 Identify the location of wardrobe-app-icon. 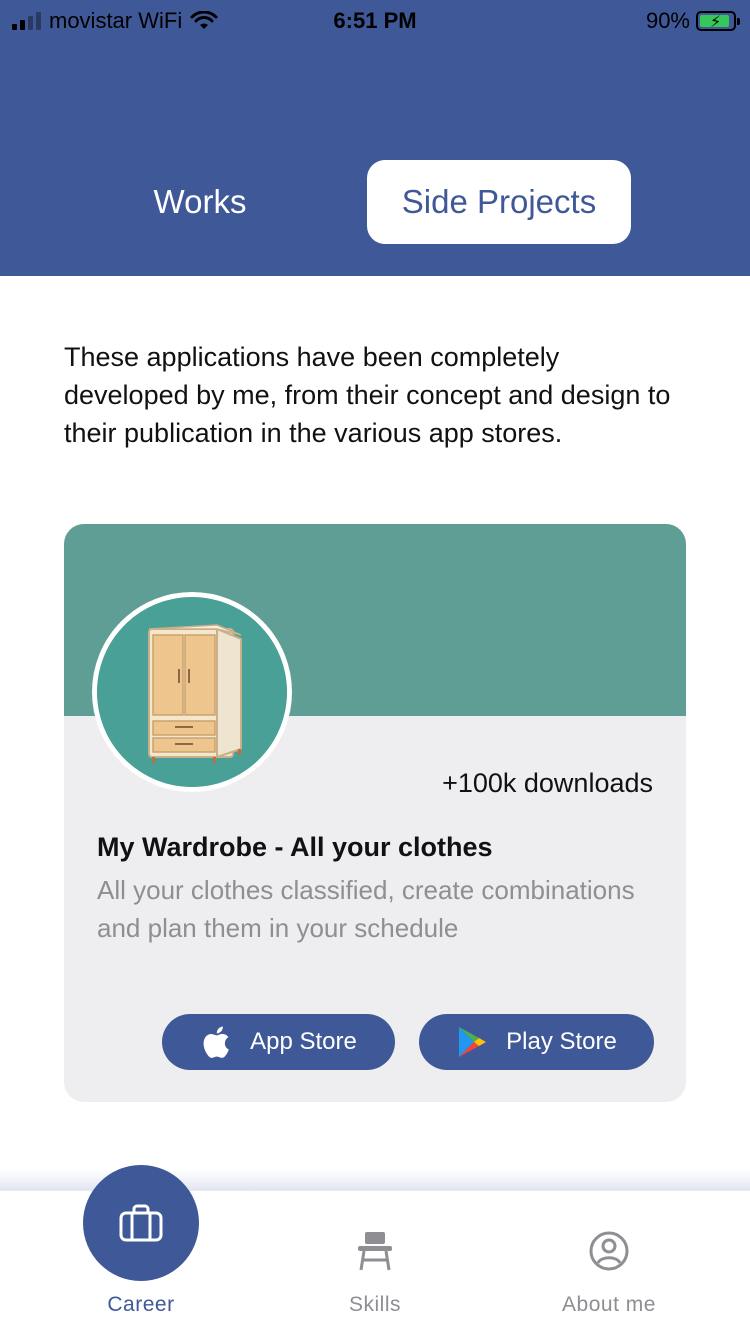
(192, 692).